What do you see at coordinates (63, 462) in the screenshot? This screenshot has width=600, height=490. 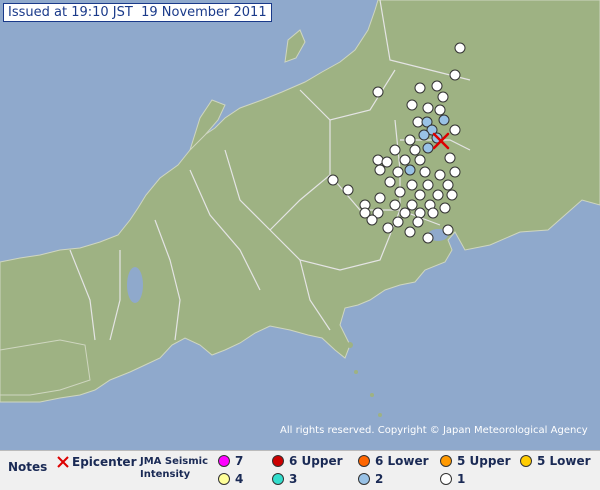 I see `epicenter-icon` at bounding box center [63, 462].